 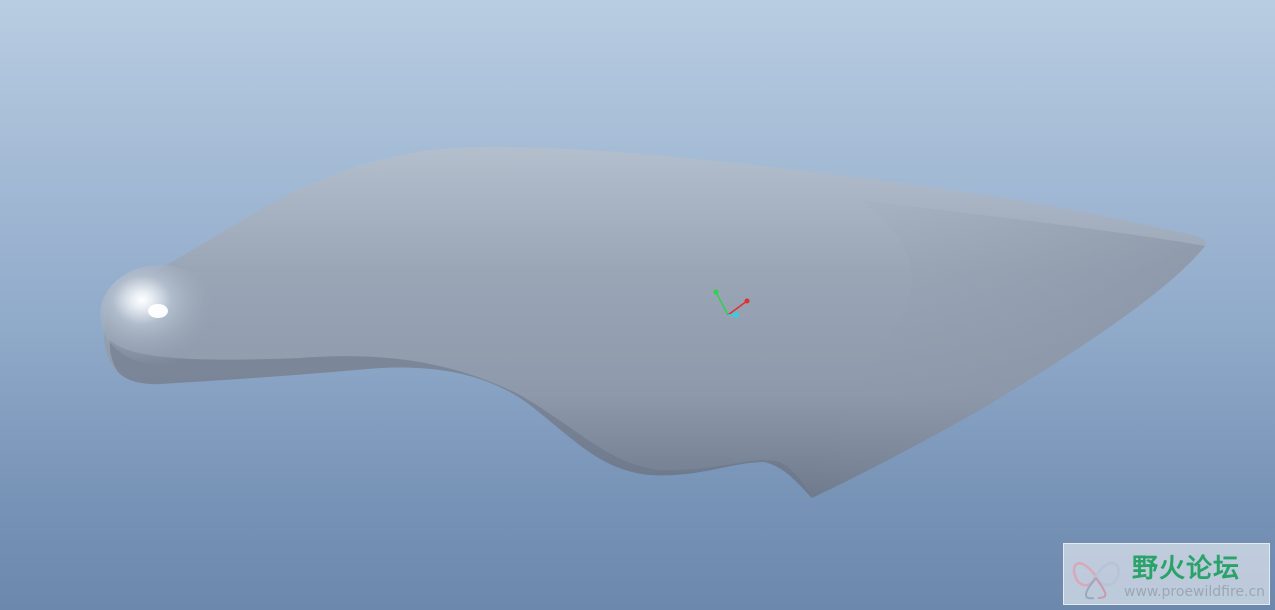 I want to click on watermark-url: www.proewildfire.cn, so click(x=1195, y=592).